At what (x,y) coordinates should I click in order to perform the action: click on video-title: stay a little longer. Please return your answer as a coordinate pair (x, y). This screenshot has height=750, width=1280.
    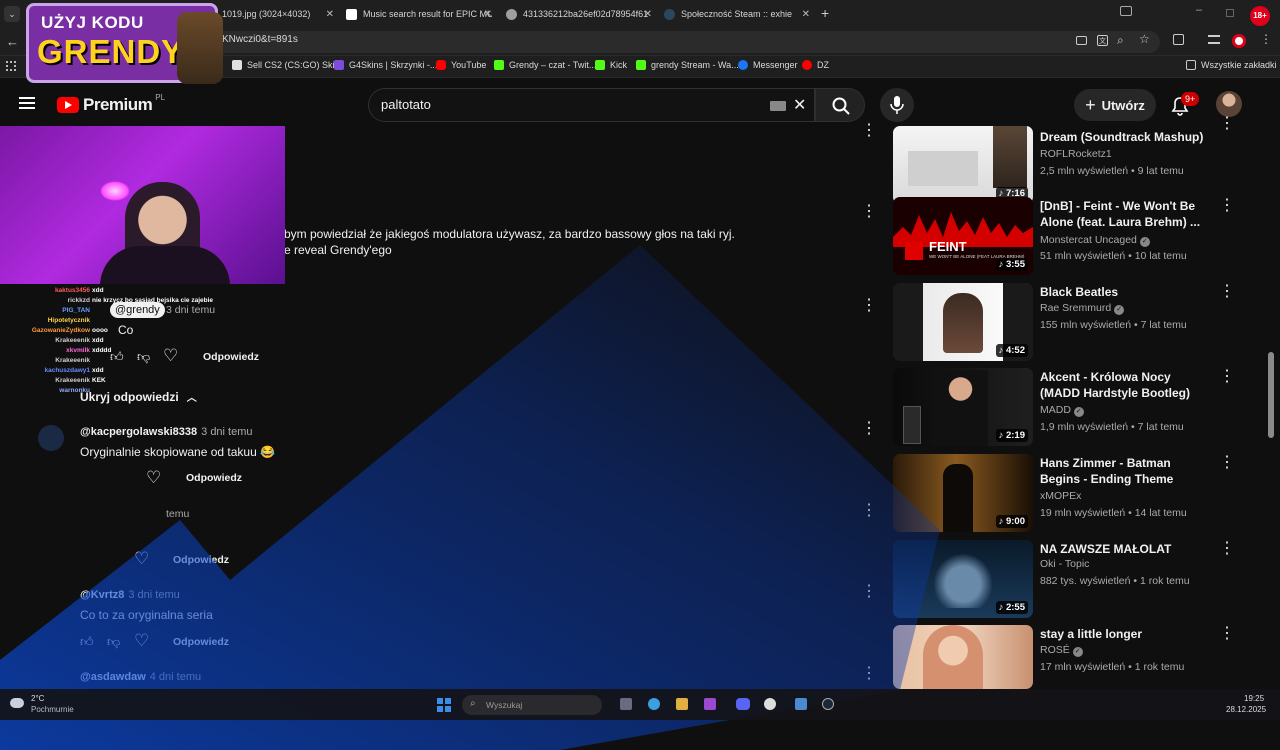
    Looking at the image, I should click on (1125, 634).